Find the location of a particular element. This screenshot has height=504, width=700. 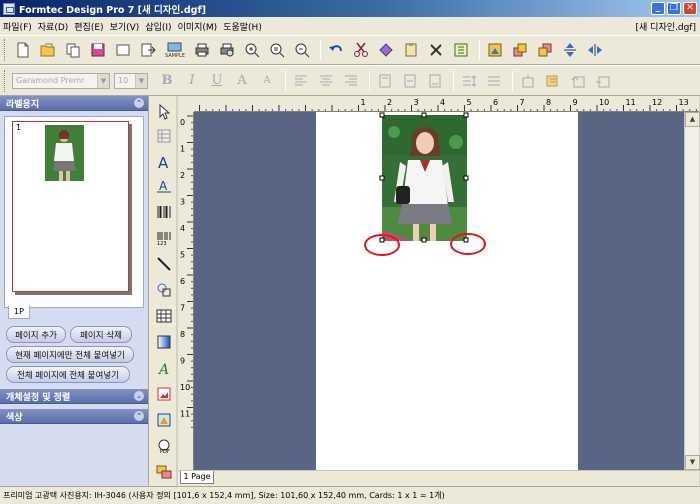

vertical-ruler: 0 1 2 3 4 5 6 7 8 9 10 11 is located at coordinates (186, 291).